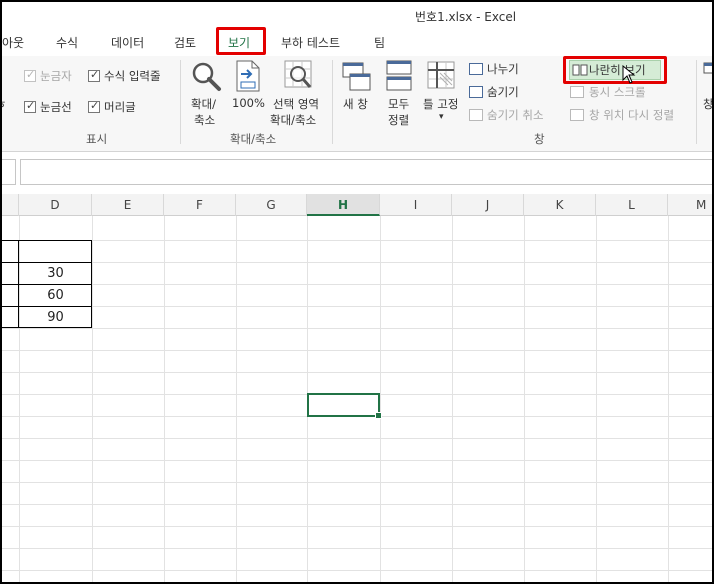  What do you see at coordinates (132, 76) in the screenshot?
I see `formula-bar-label: 수식 입력줄` at bounding box center [132, 76].